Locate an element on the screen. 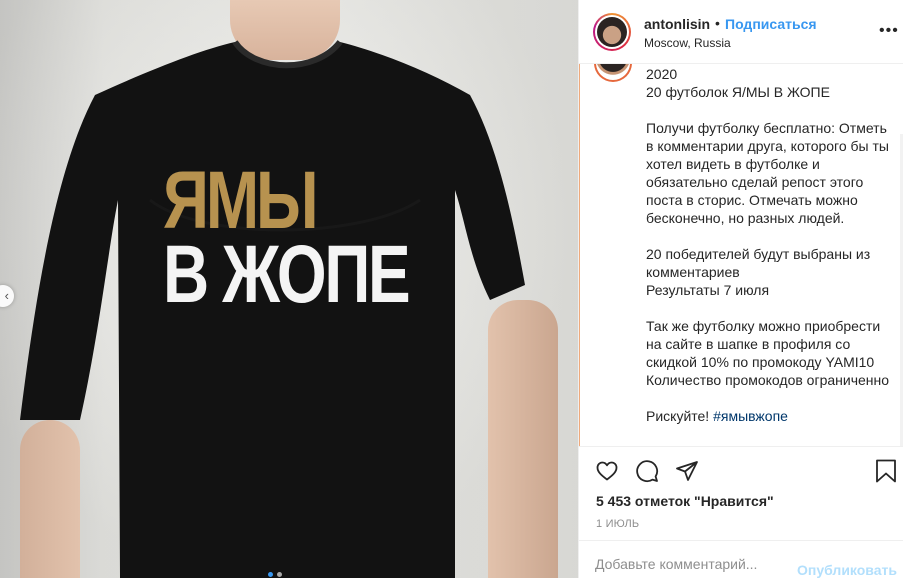 The height and width of the screenshot is (578, 903). shirt-print-line2: В ЖОПЕ is located at coordinates (287, 274).